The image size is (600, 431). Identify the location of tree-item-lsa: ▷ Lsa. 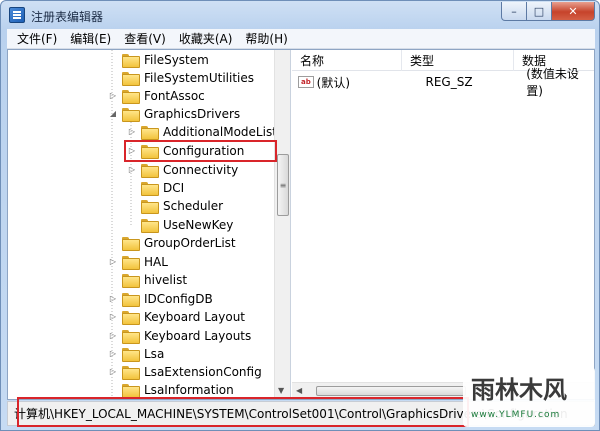
(136, 354).